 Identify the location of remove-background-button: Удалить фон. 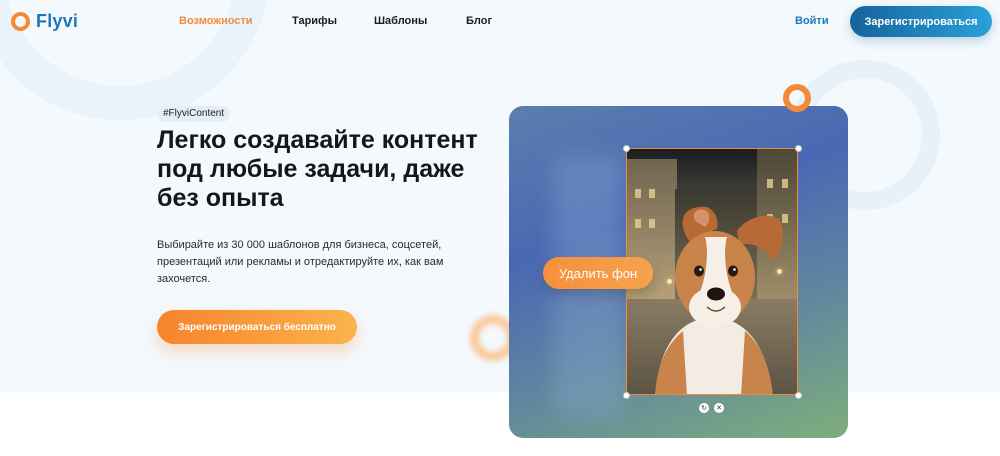
(598, 273).